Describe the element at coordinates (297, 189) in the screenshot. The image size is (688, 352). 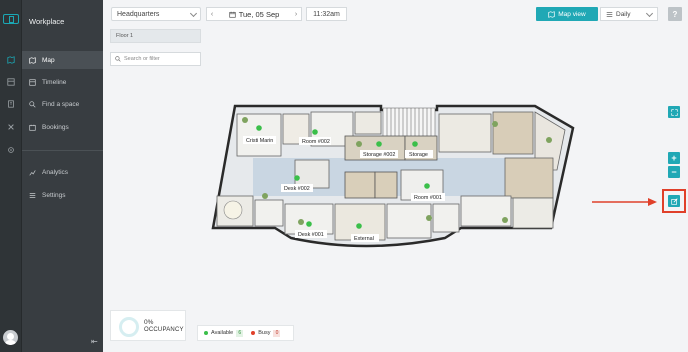
I see `room-label-desk-002: Desk #002` at that location.